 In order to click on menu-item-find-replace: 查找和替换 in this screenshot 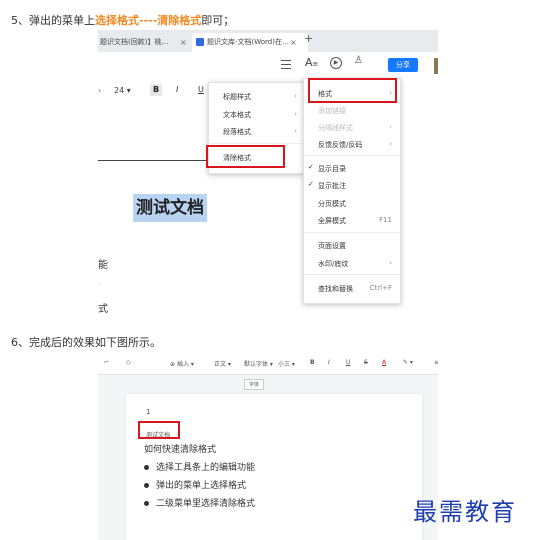, I will do `click(335, 289)`.